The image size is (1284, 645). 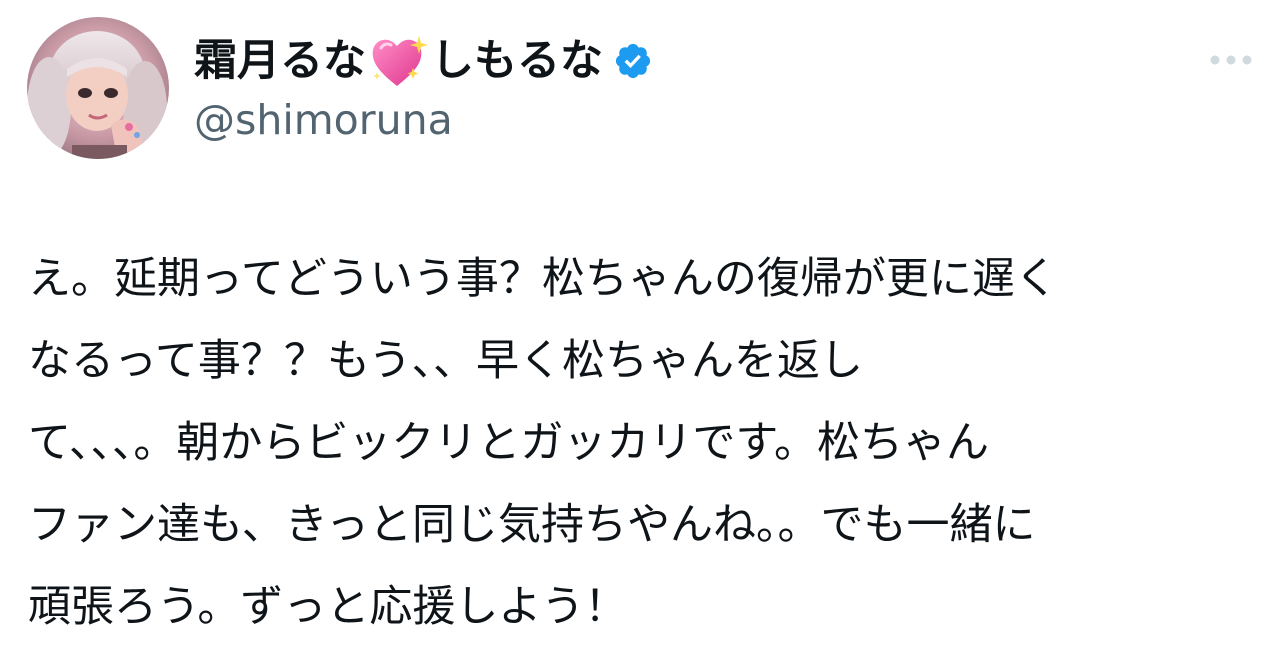 What do you see at coordinates (543, 279) in the screenshot?
I see `tweet-text-line: え。延期ってどういう事？松ちゃんの復帰が更に遅く` at bounding box center [543, 279].